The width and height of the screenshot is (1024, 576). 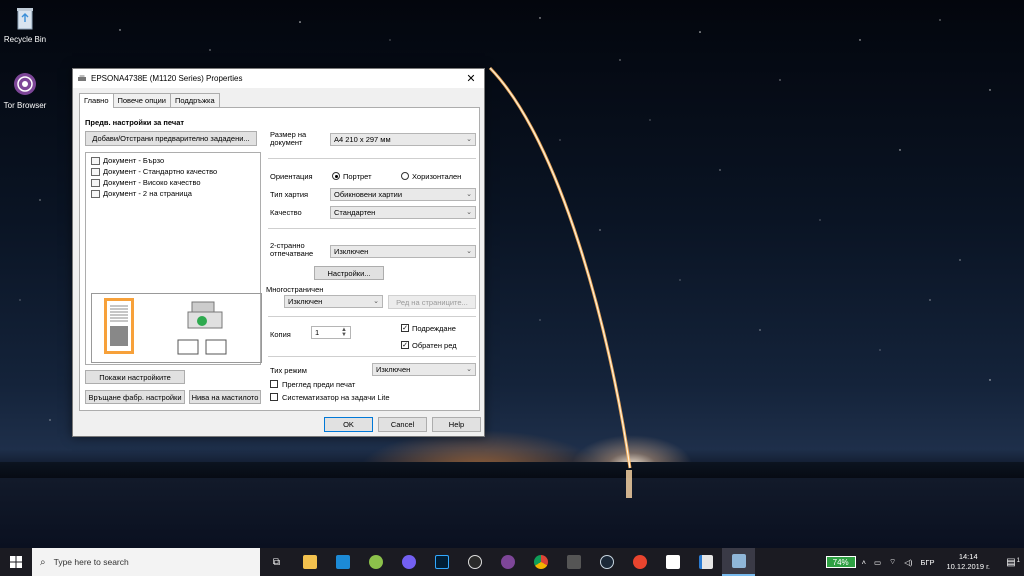 I want to click on close-icon: ✕, so click(x=471, y=79).